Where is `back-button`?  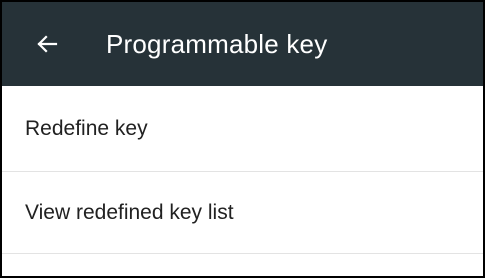 back-button is located at coordinates (47, 44).